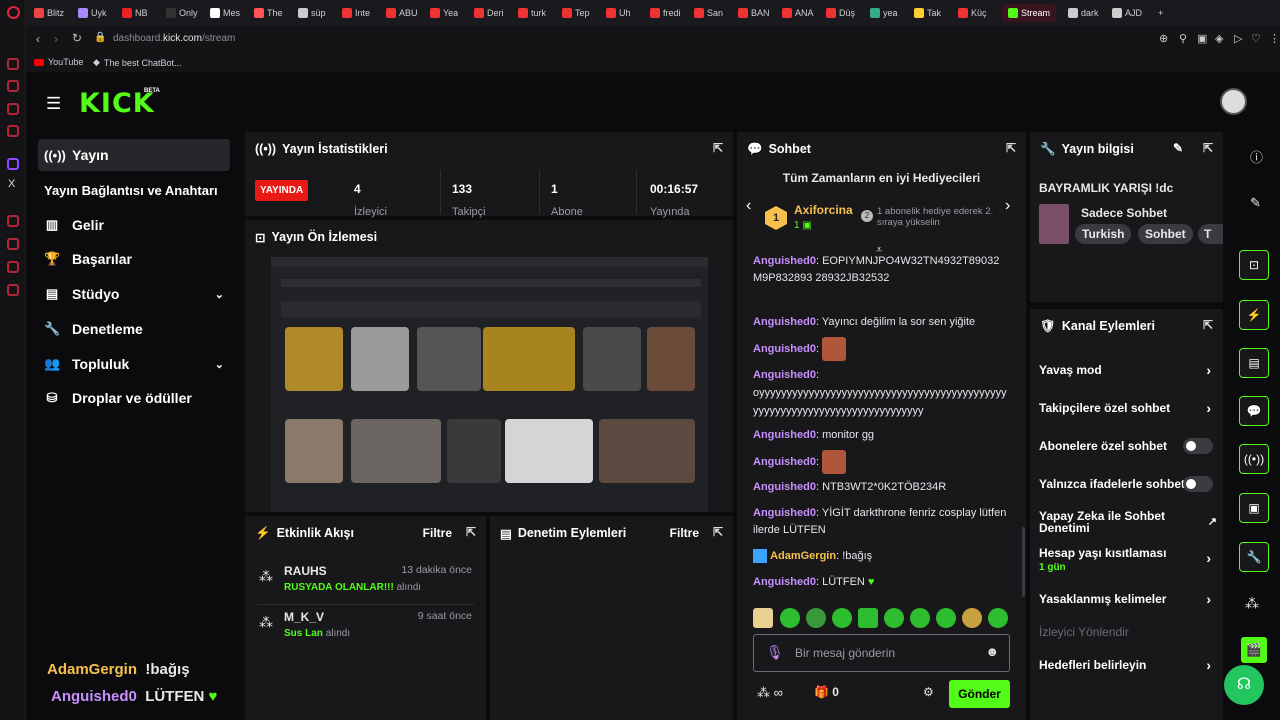 The height and width of the screenshot is (720, 1280). I want to click on category-thumbnail, so click(1054, 224).